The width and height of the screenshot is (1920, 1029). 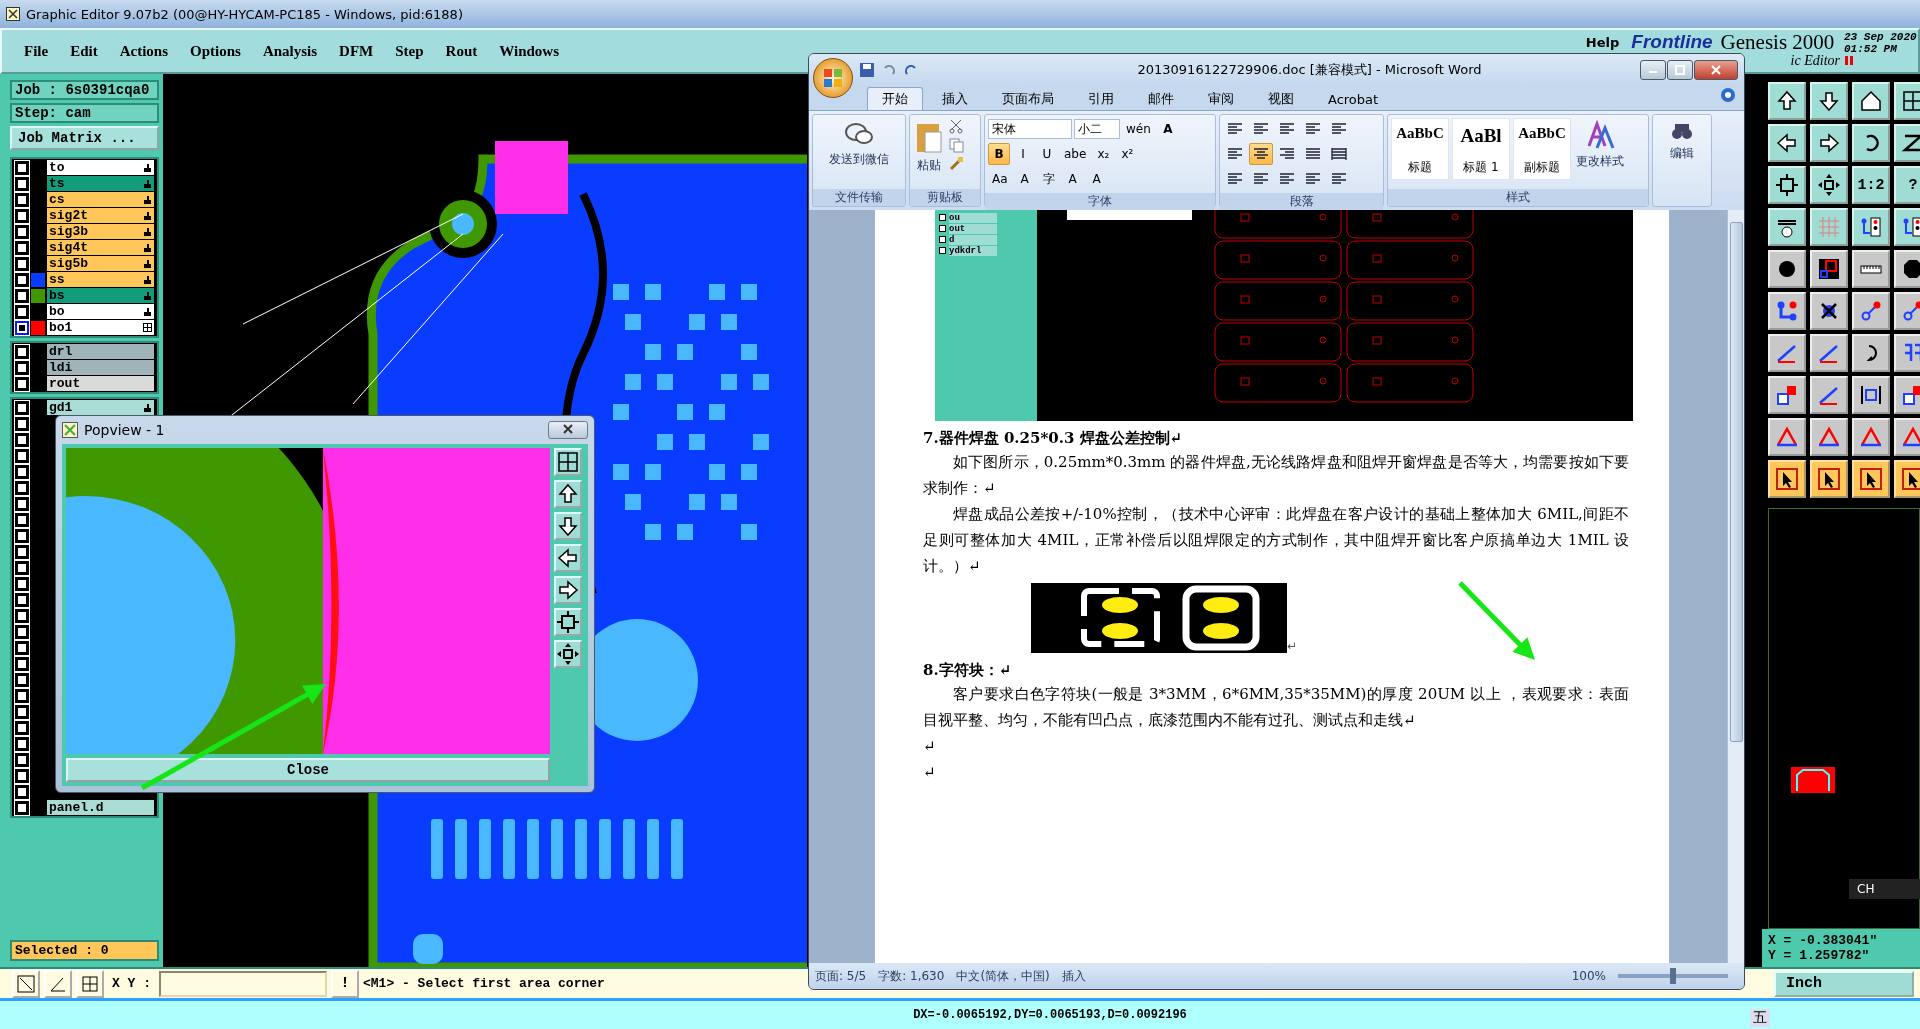 What do you see at coordinates (143, 51) in the screenshot?
I see `menu-item: Actions` at bounding box center [143, 51].